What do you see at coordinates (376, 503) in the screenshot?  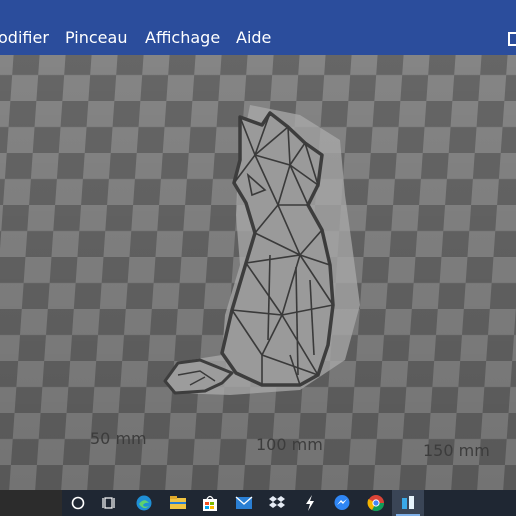 I see `chrome-icon` at bounding box center [376, 503].